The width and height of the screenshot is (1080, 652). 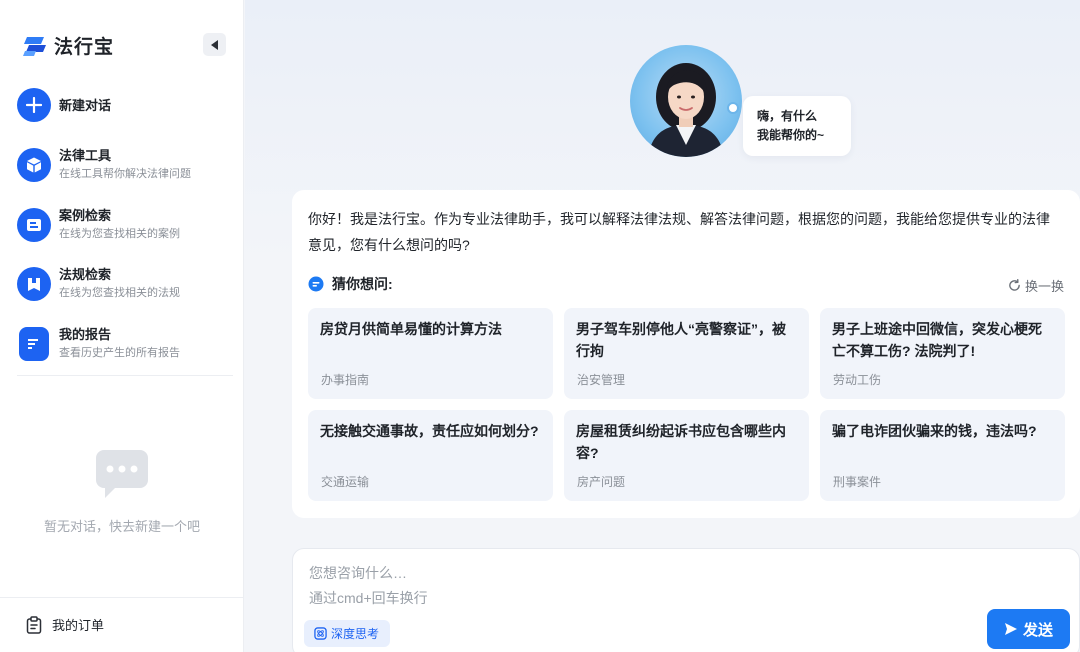 I want to click on sidebar-item-case-search: 案例检索 在线为您查找相关的案例, so click(x=98, y=224).